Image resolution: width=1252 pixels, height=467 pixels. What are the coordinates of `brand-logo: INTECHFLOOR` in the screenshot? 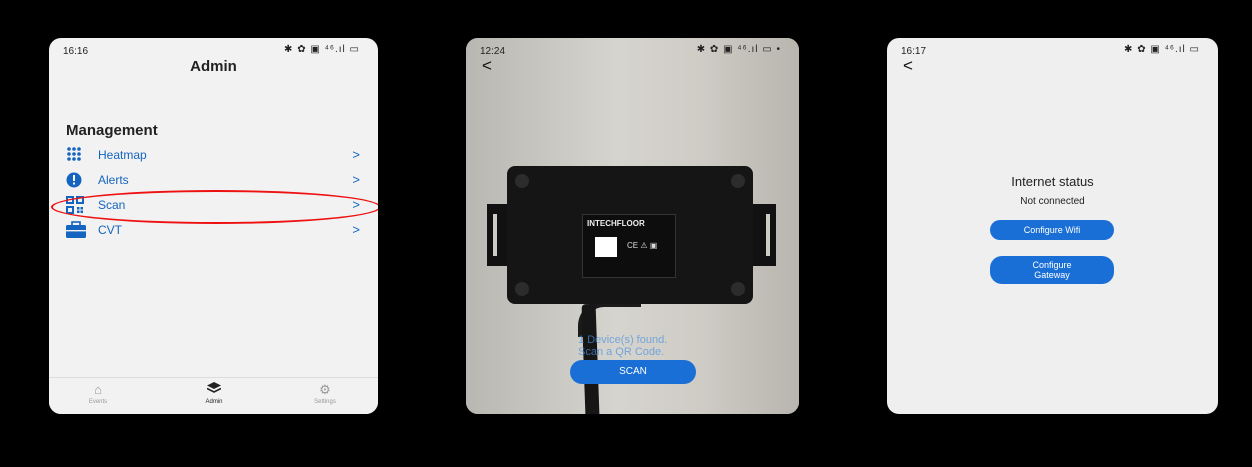 It's located at (616, 223).